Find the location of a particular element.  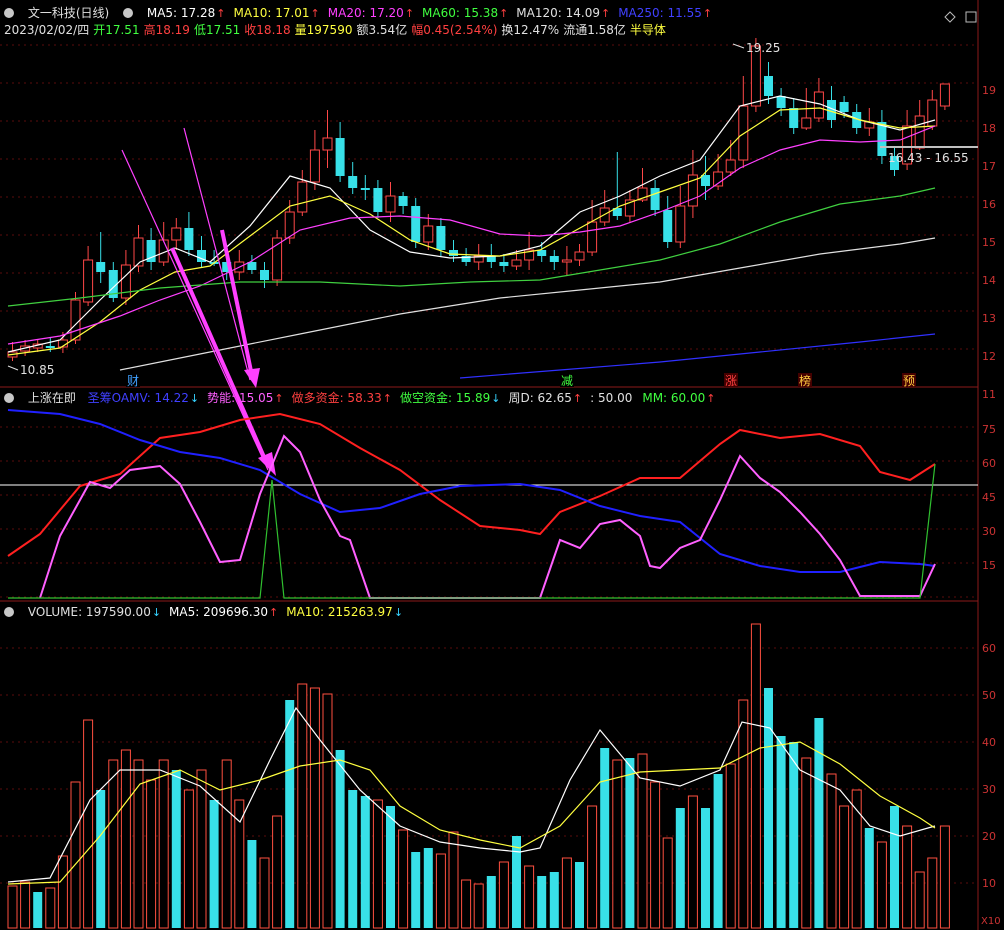

short-fund-line is located at coordinates (472, 531).